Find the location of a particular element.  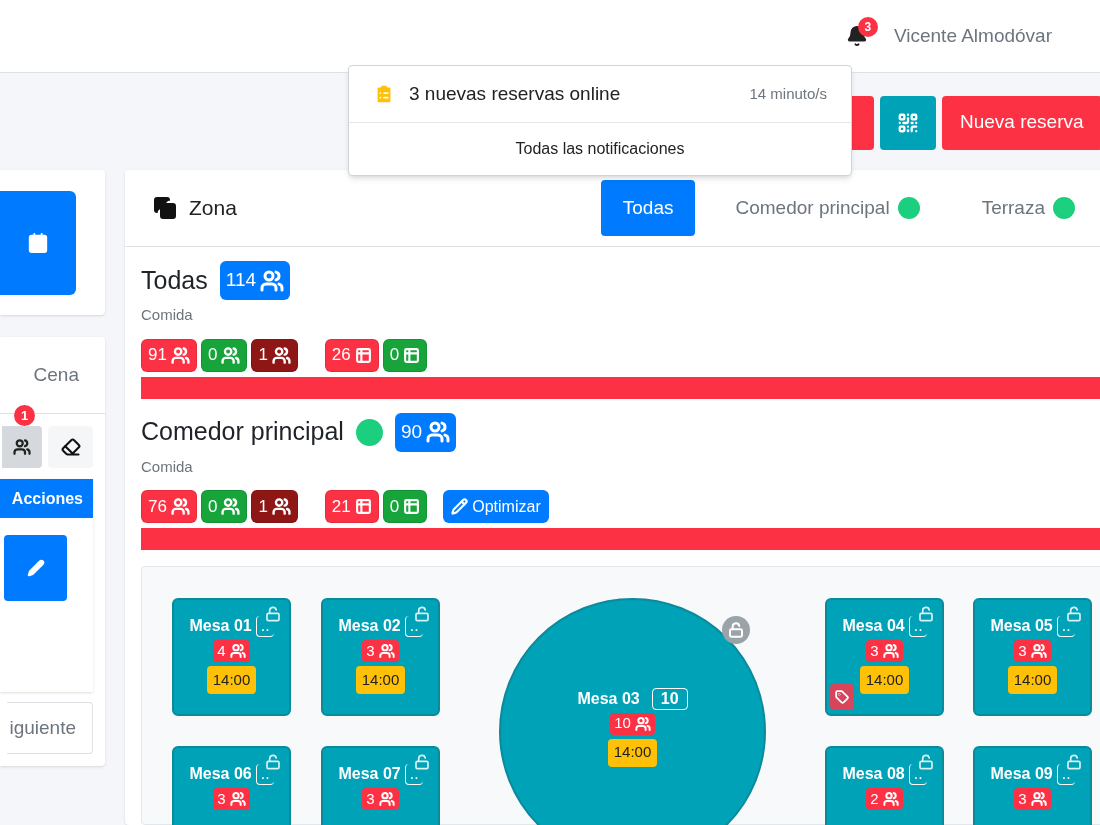

eraser-button is located at coordinates (70, 447).